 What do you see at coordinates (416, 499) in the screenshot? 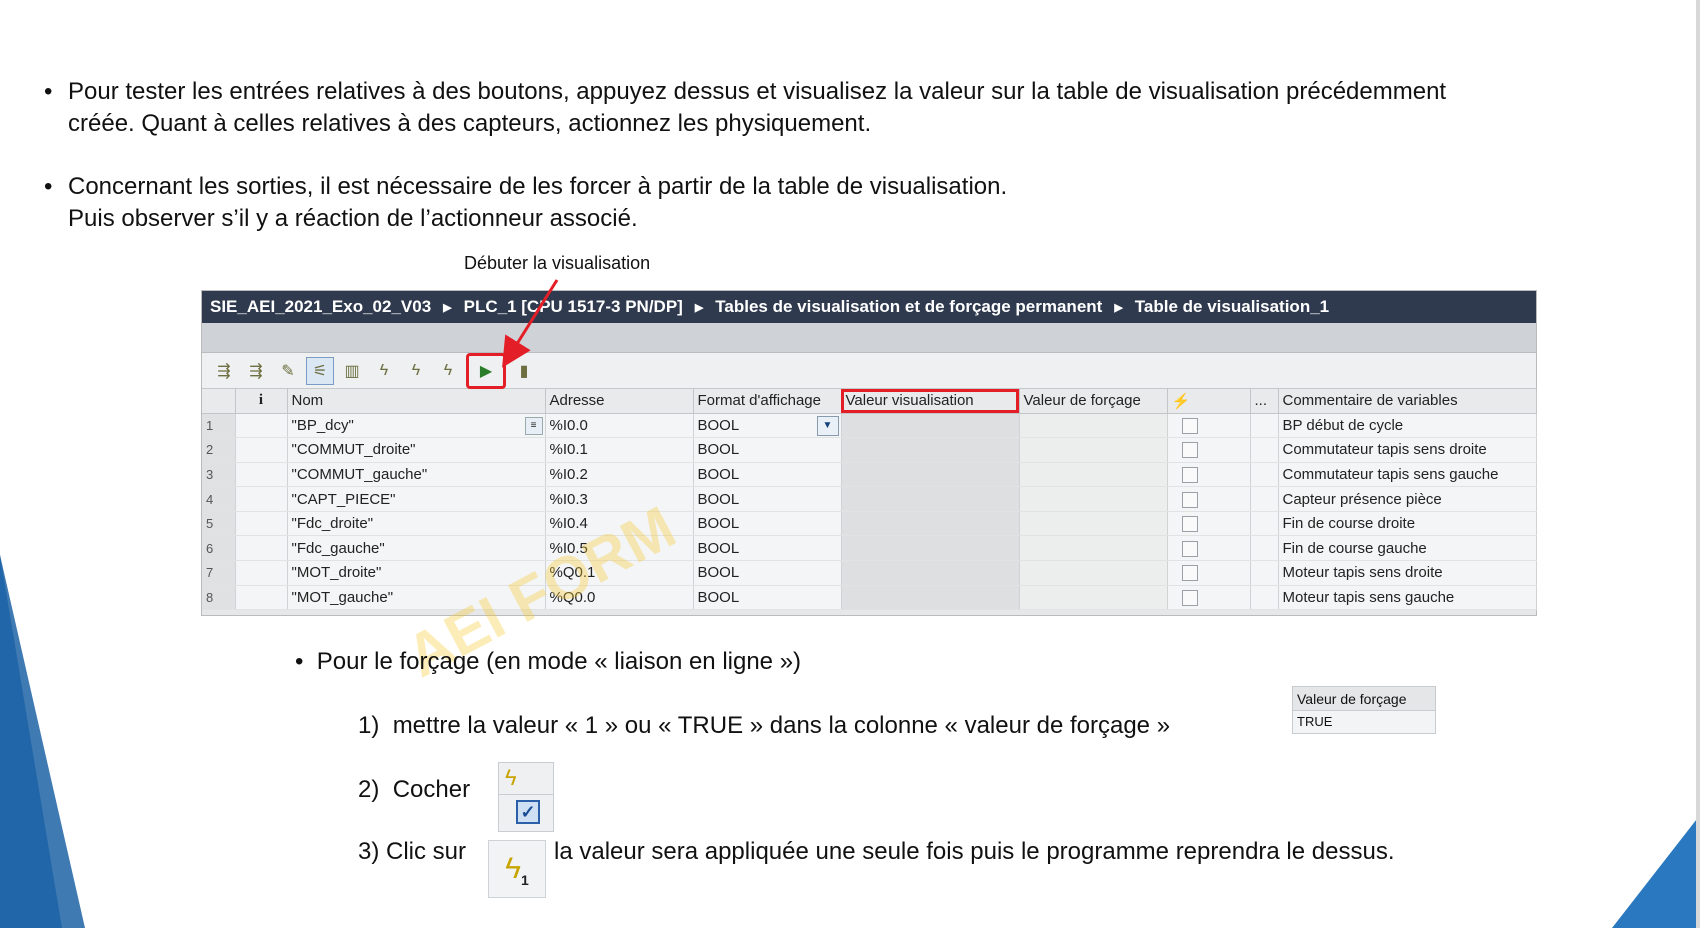
I see `name-cell: "CAPT_PIECE"` at bounding box center [416, 499].